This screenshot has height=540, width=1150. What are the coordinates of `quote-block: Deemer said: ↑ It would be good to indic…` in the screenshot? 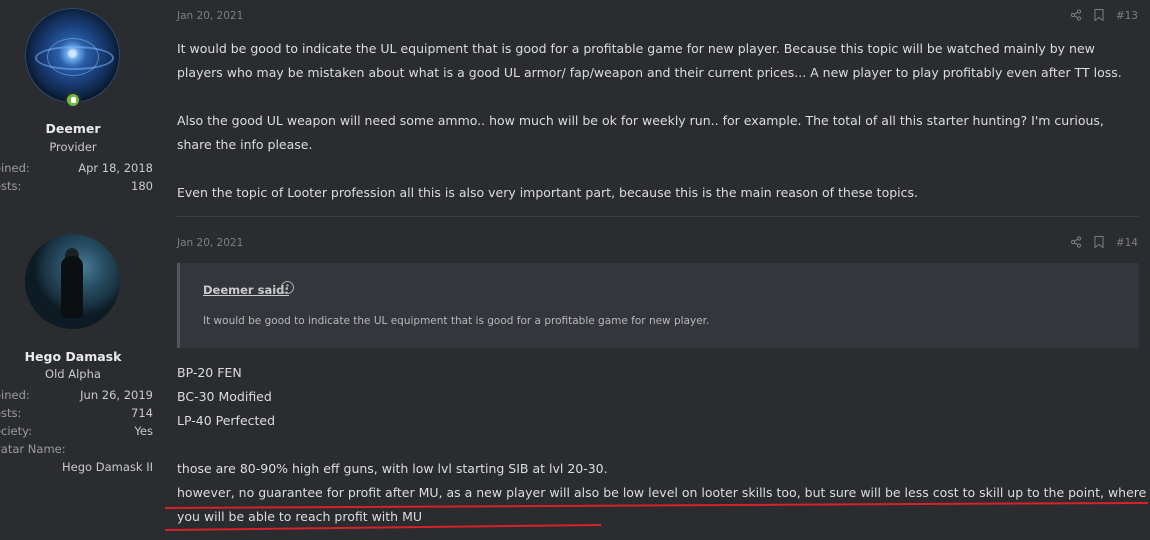 It's located at (658, 305).